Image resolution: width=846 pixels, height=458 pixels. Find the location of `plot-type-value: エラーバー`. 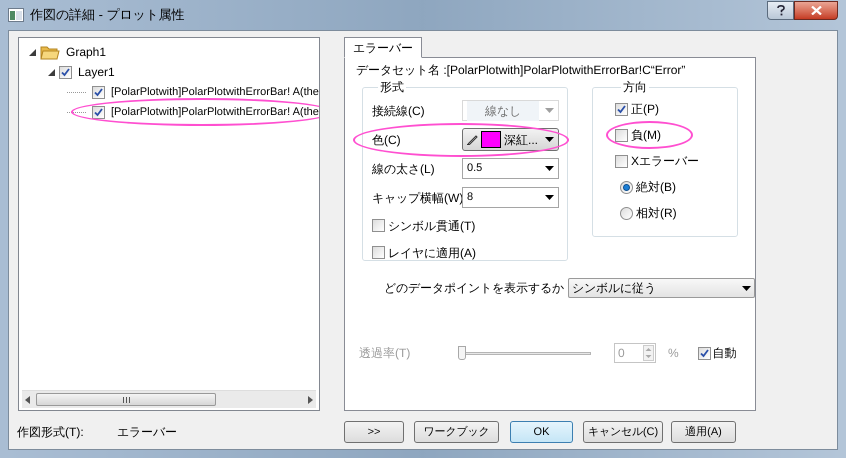

plot-type-value: エラーバー is located at coordinates (147, 432).